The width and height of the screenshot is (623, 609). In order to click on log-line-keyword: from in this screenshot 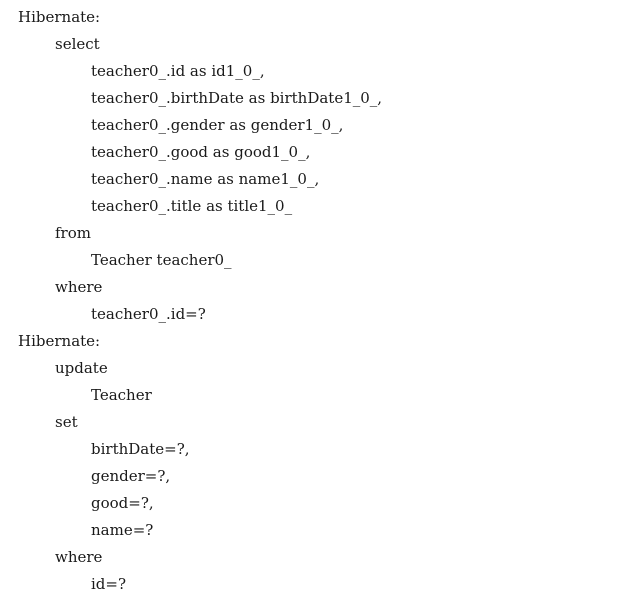, I will do `click(73, 233)`.